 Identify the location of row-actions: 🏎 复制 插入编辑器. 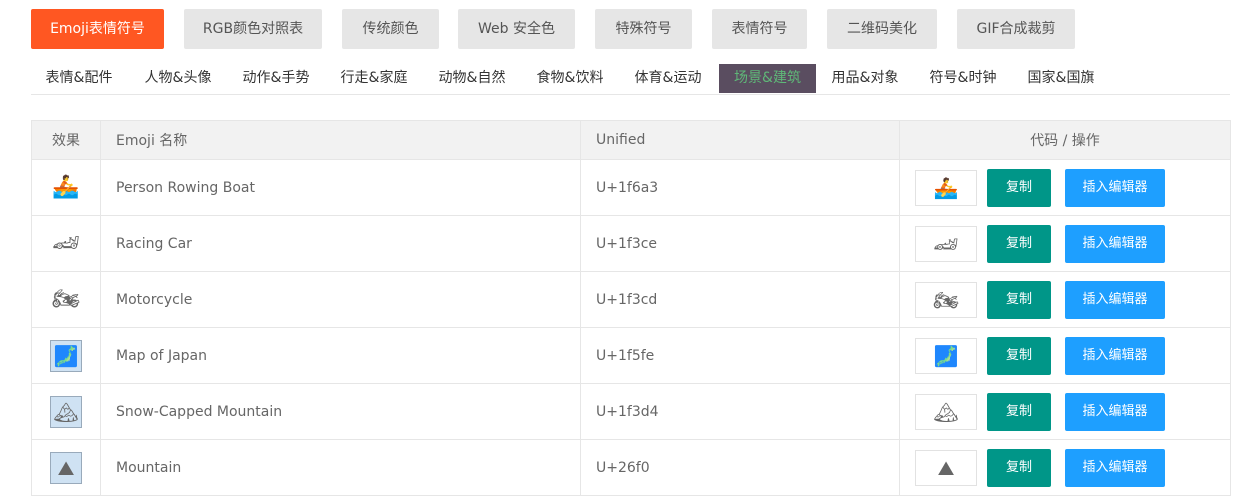
(1065, 243).